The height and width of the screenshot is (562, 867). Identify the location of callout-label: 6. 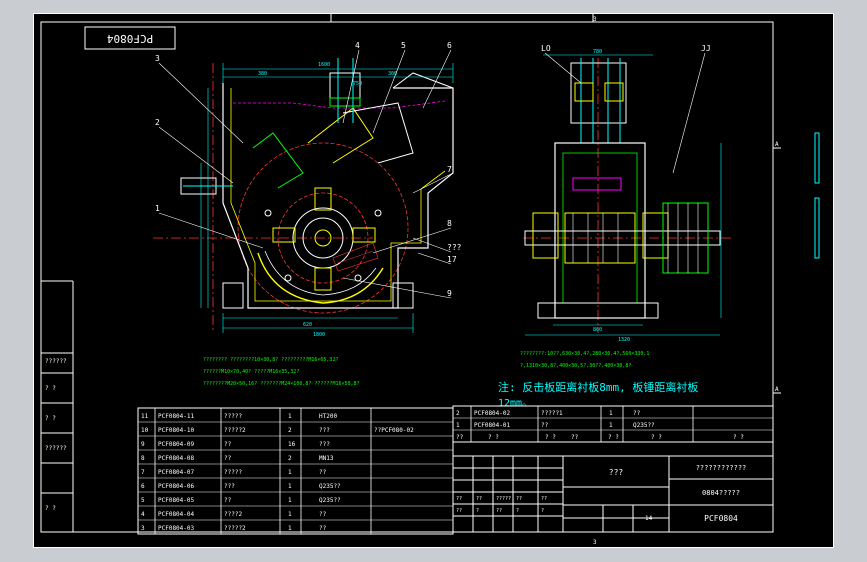
(449, 45).